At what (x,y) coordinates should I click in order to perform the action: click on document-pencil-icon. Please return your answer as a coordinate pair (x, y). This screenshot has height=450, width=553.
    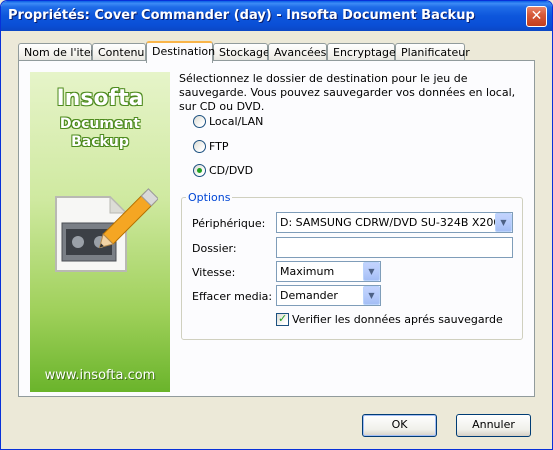
    Looking at the image, I should click on (106, 230).